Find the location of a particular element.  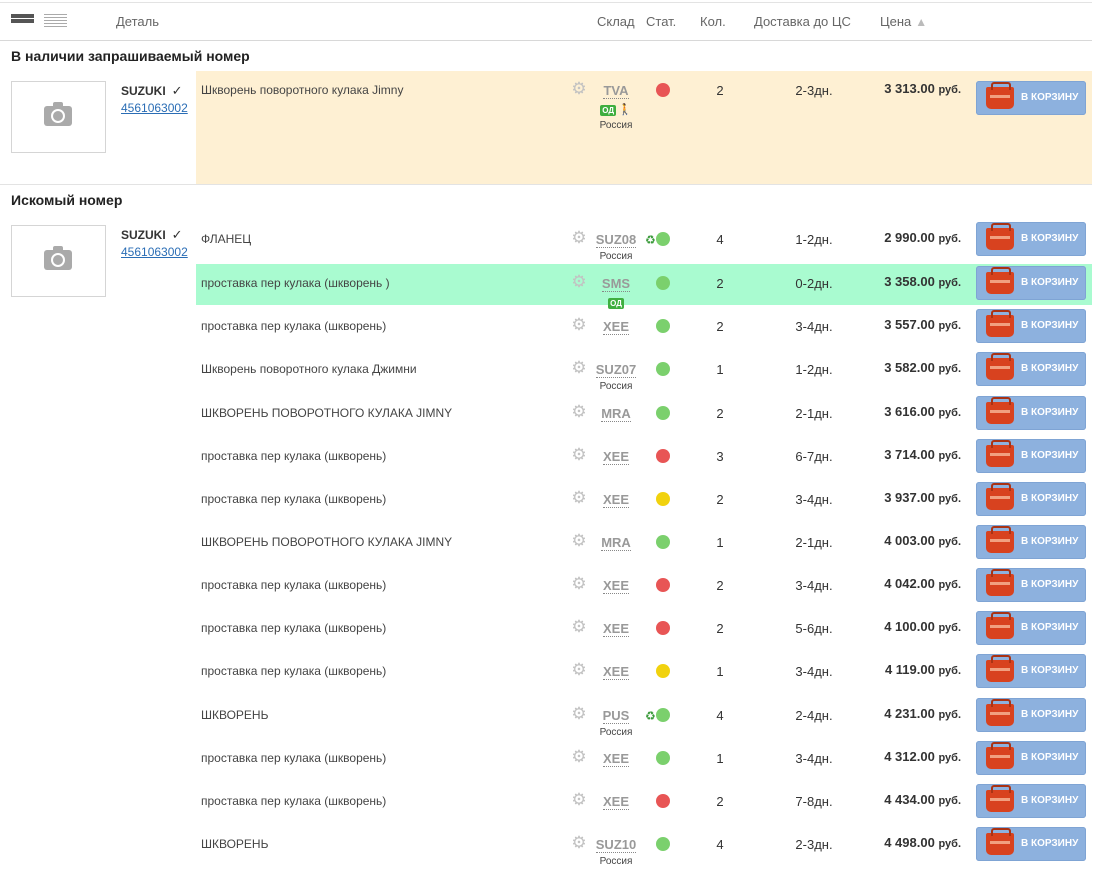

warehouse-code-link: TVA is located at coordinates (616, 91).